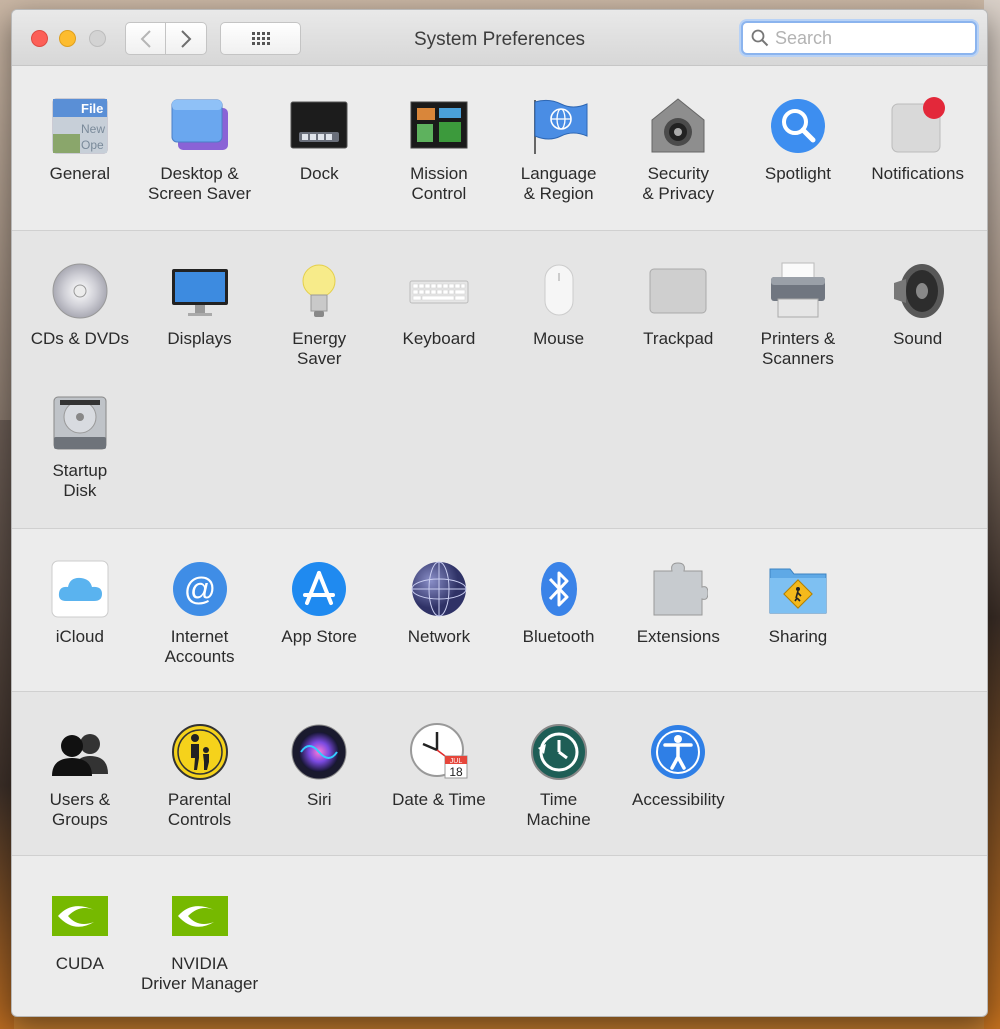 The width and height of the screenshot is (1000, 1029). I want to click on pref-internet-accounts: @ Internet Accounts, so click(200, 613).